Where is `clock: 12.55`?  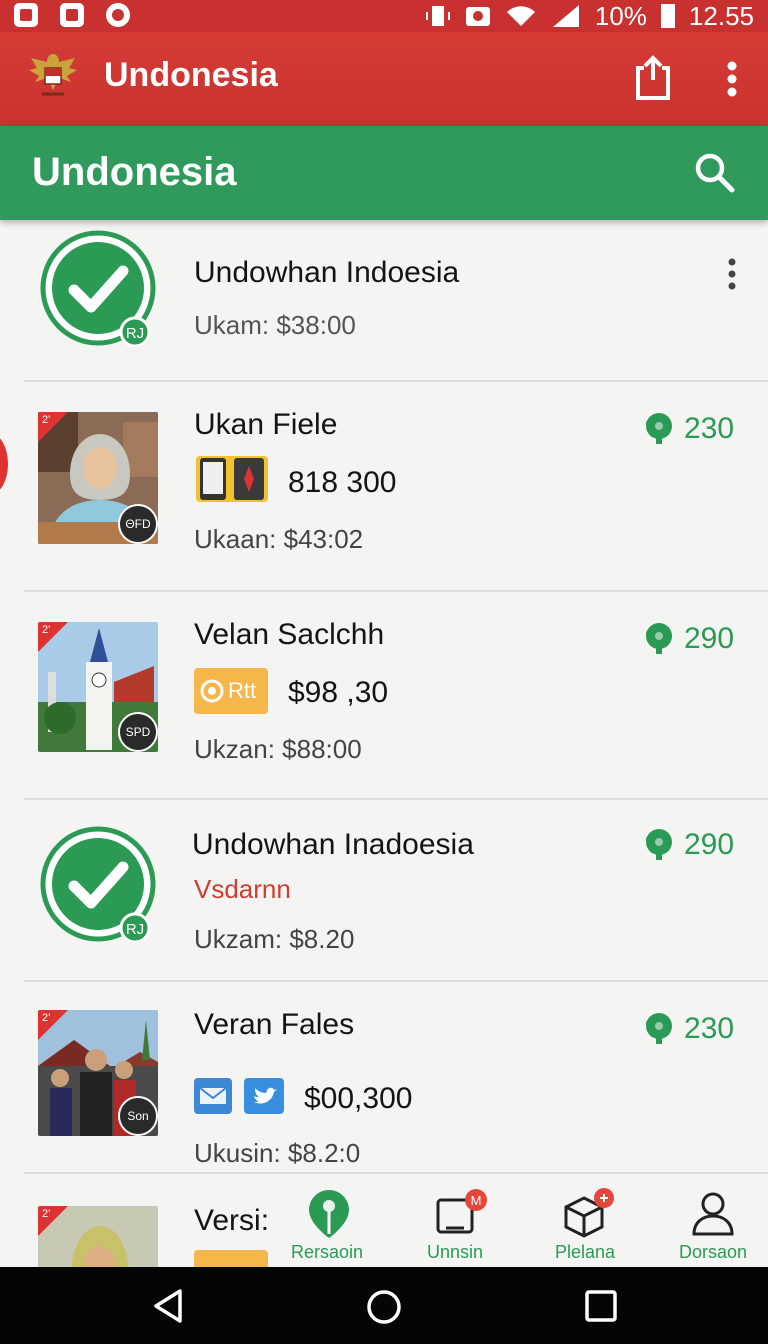 clock: 12.55 is located at coordinates (721, 15).